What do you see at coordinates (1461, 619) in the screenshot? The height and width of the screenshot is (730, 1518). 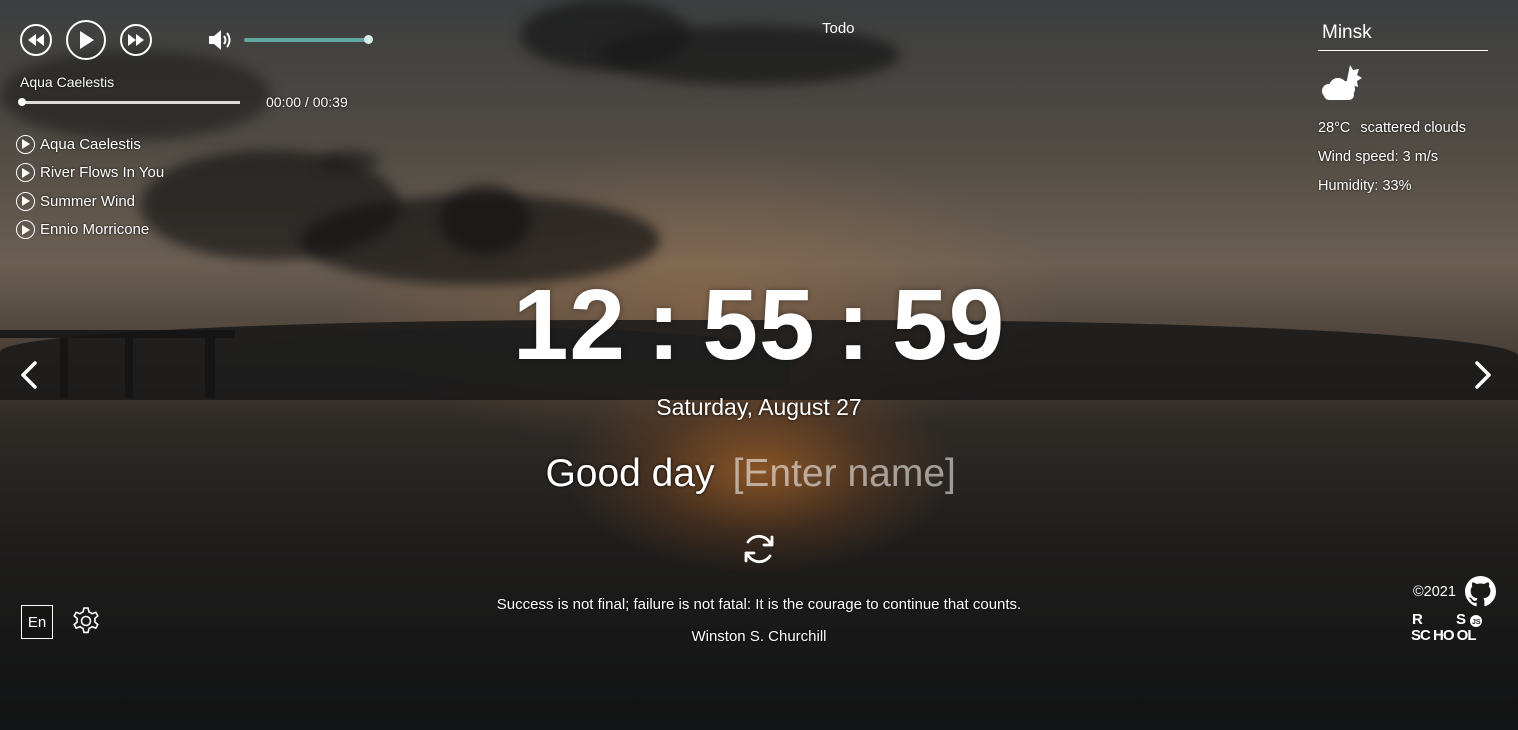 I see `svg-text: S` at bounding box center [1461, 619].